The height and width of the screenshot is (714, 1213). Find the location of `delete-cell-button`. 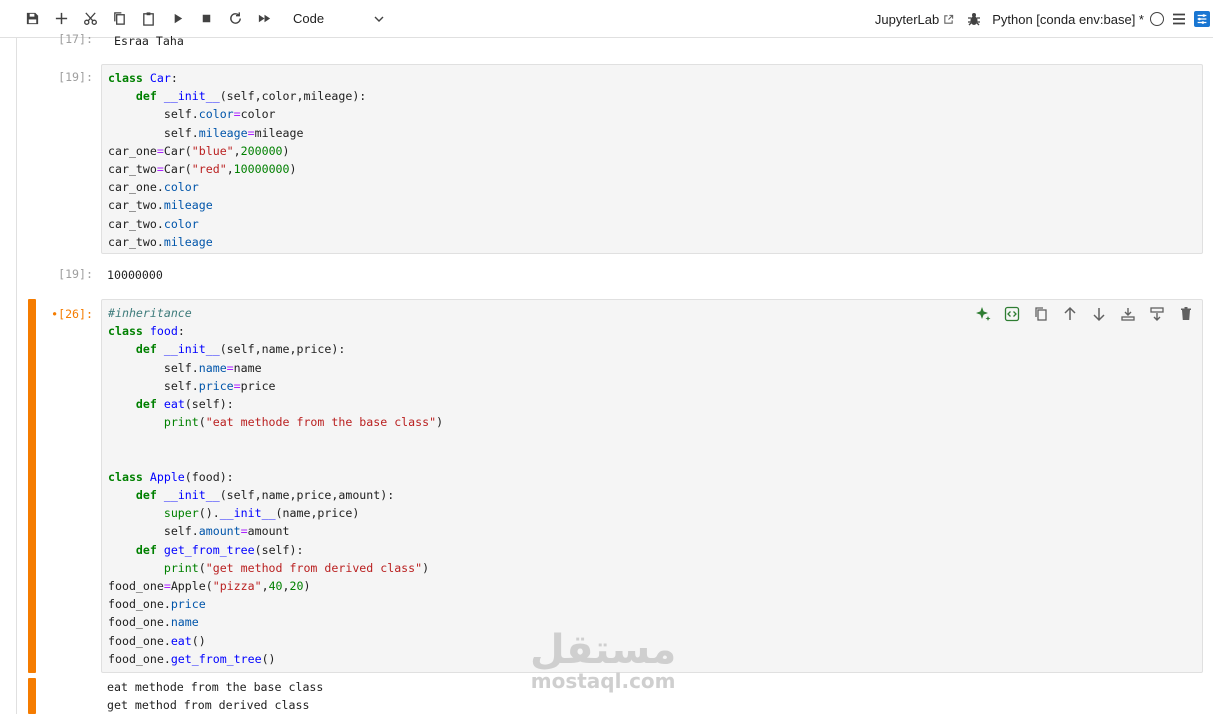

delete-cell-button is located at coordinates (1185, 314).